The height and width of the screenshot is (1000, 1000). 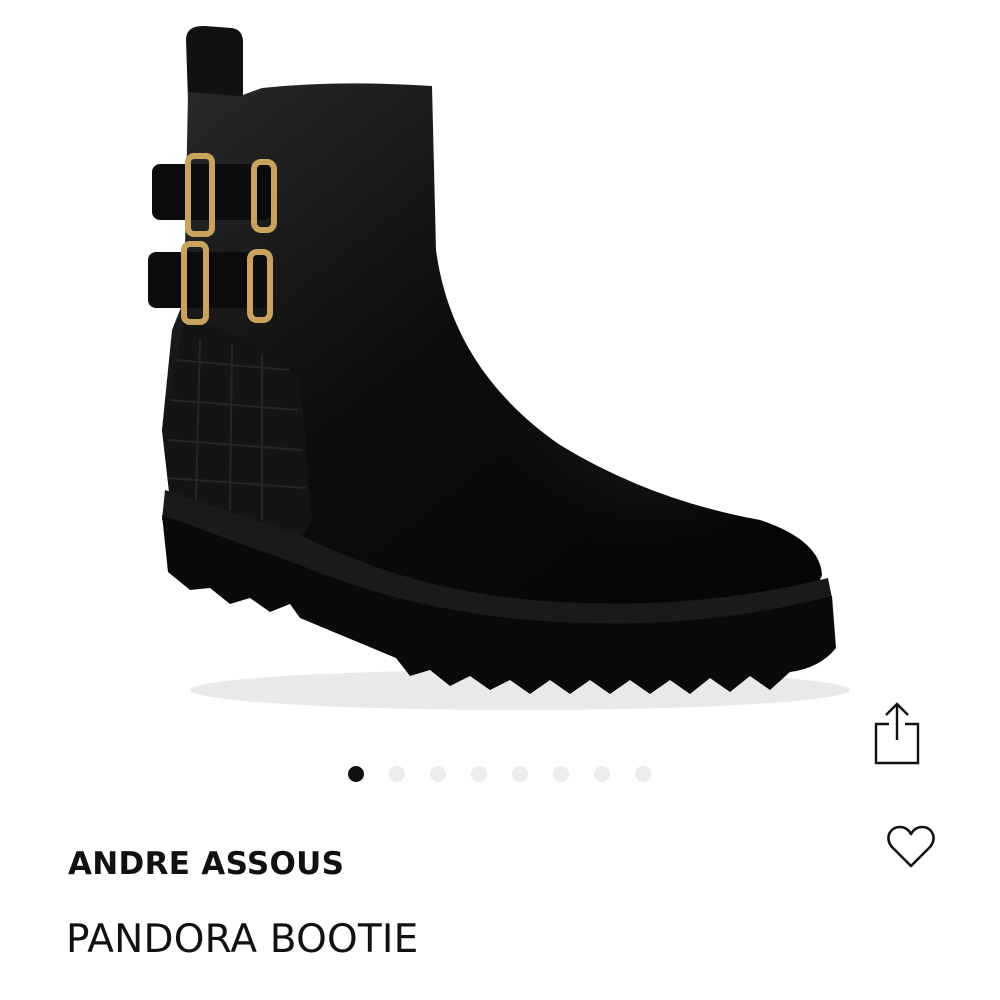 What do you see at coordinates (215, 62) in the screenshot?
I see `boot-pull-tab` at bounding box center [215, 62].